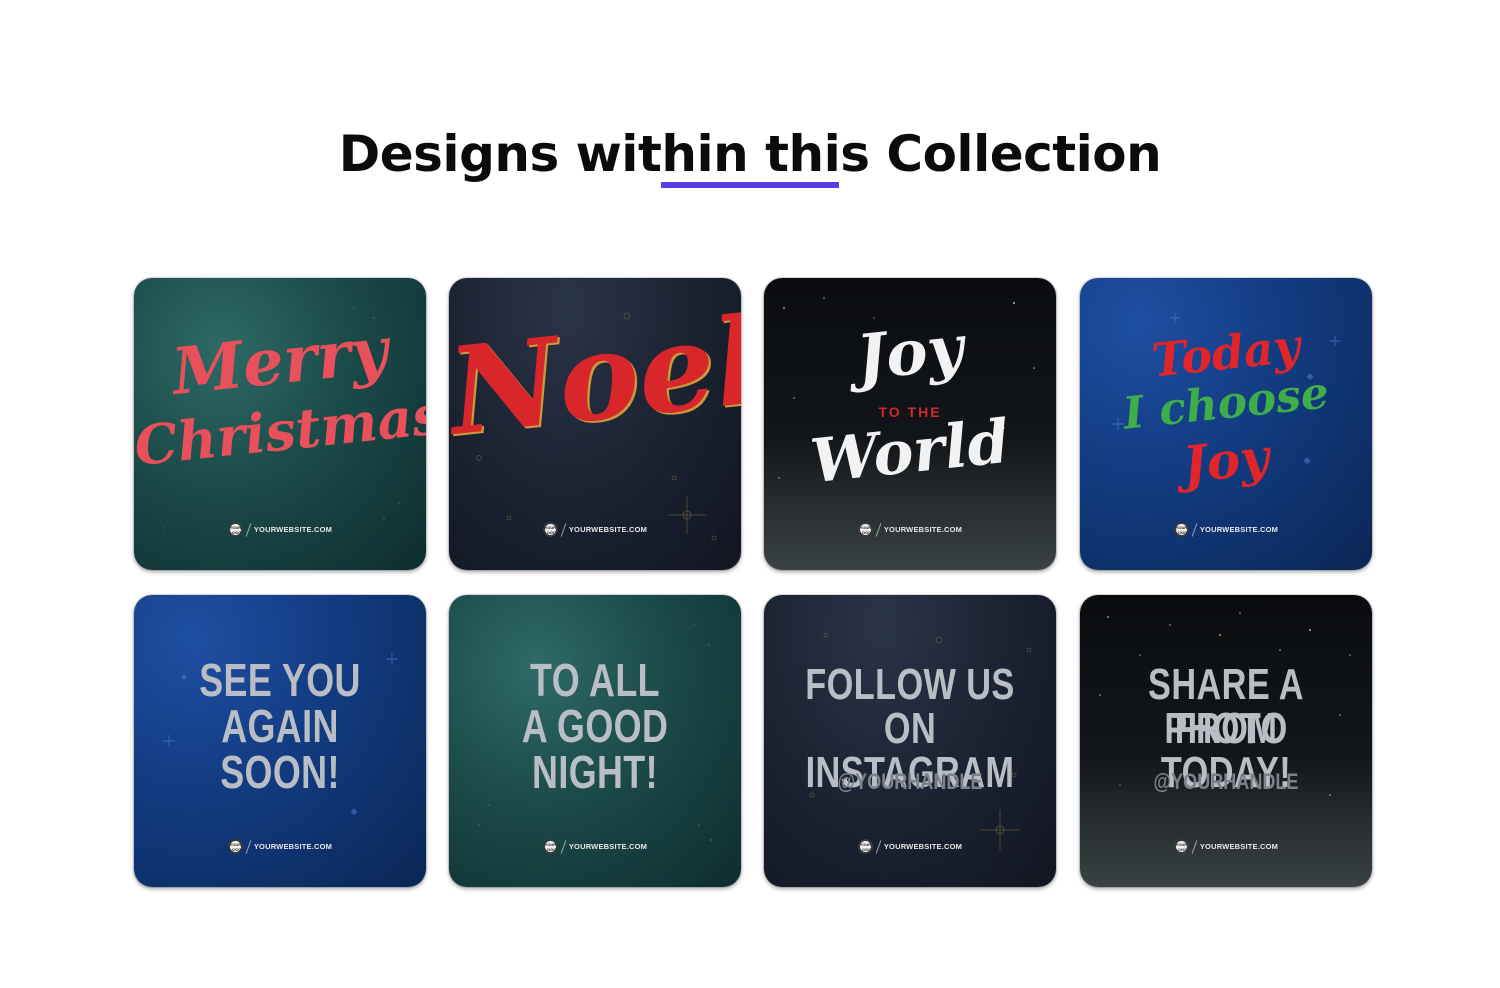  I want to click on card-line-3: NIGHT!, so click(595, 772).